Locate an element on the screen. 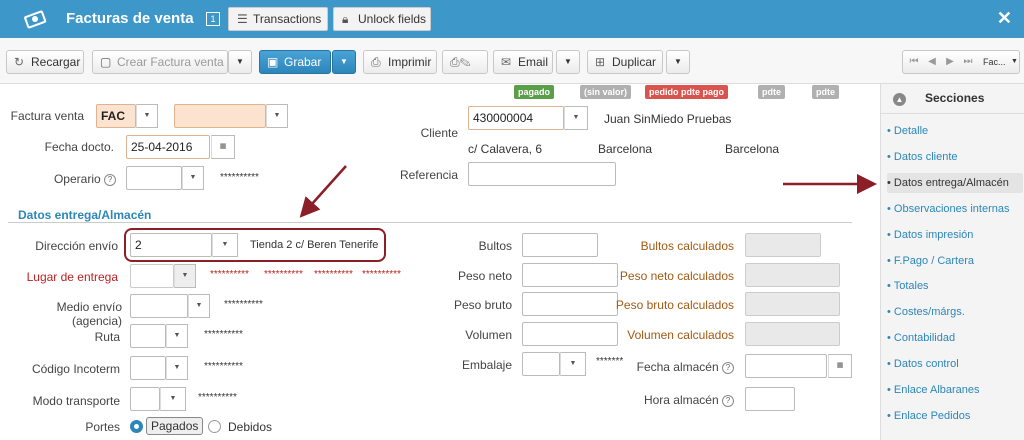  tag-label: pdte is located at coordinates (771, 92).